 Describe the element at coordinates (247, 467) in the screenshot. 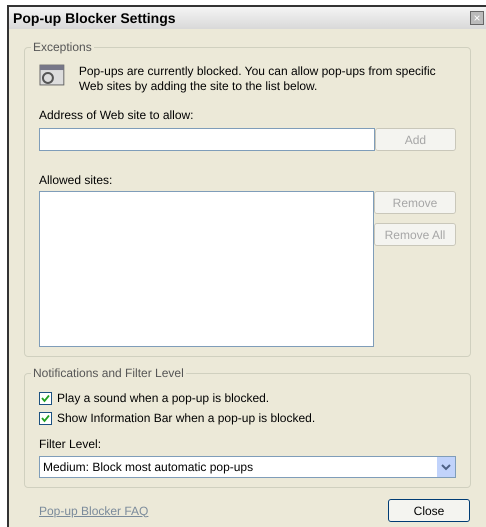

I see `filter-level-dropdown: Medium: Block most automatic pop-ups` at that location.